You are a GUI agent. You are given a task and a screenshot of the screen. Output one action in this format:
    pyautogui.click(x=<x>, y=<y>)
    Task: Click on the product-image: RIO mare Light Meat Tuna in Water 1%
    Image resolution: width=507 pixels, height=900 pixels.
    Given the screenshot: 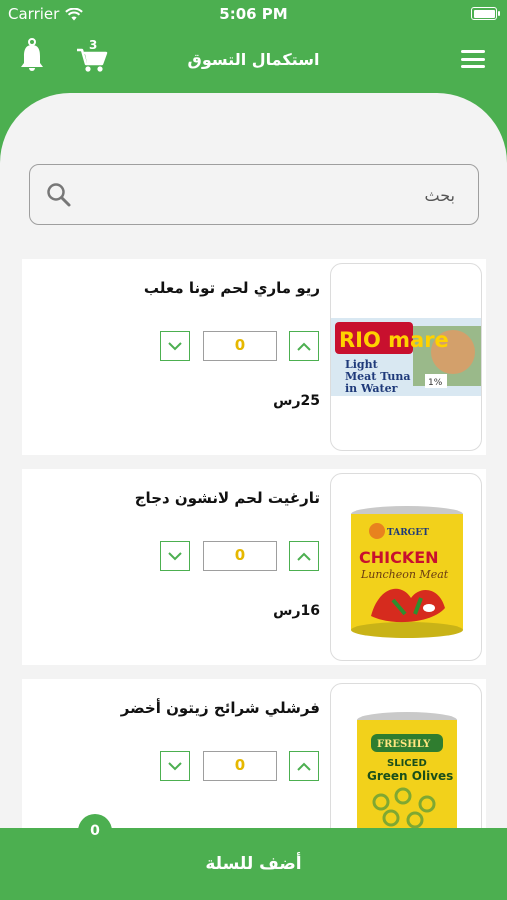 What is the action you would take?
    pyautogui.click(x=406, y=357)
    